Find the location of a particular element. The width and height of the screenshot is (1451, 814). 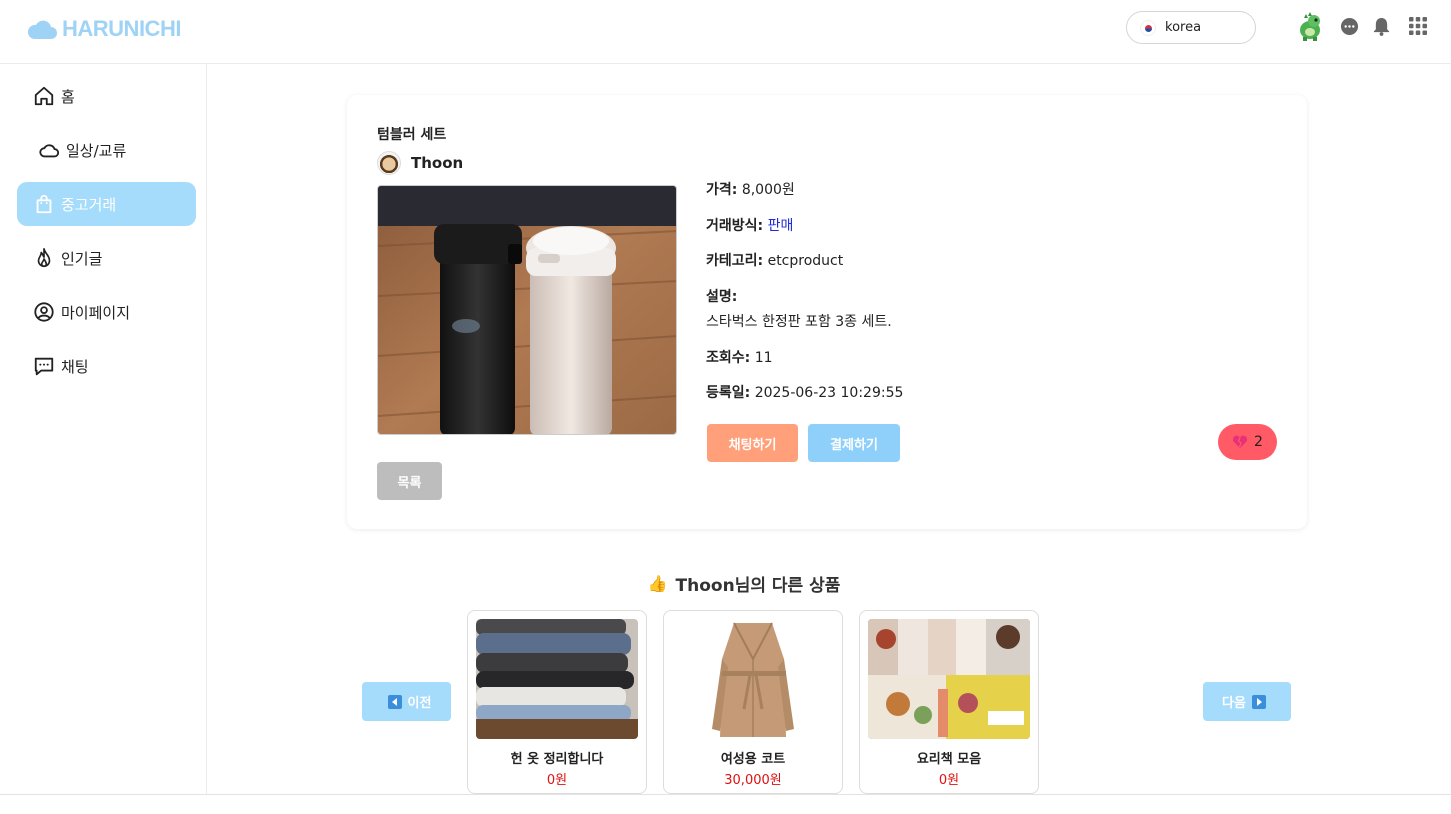

language-select: korea is located at coordinates (1191, 27).